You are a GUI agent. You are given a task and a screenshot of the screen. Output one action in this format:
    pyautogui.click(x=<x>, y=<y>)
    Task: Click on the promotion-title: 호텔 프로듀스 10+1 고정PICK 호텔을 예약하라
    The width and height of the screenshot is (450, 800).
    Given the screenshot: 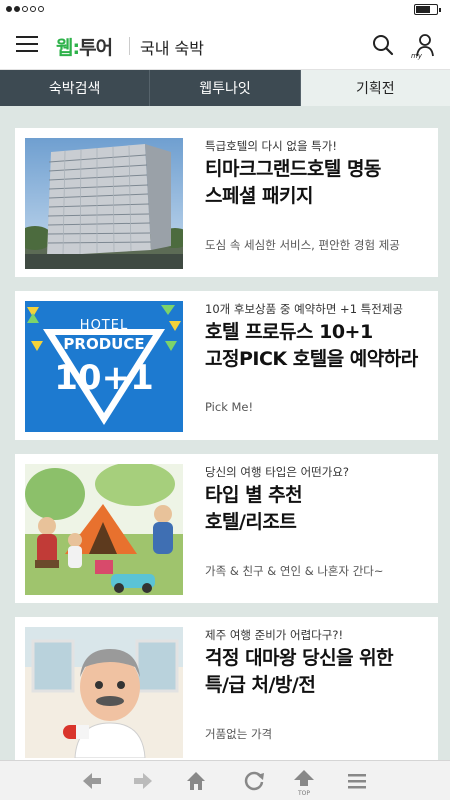 What is the action you would take?
    pyautogui.click(x=311, y=345)
    